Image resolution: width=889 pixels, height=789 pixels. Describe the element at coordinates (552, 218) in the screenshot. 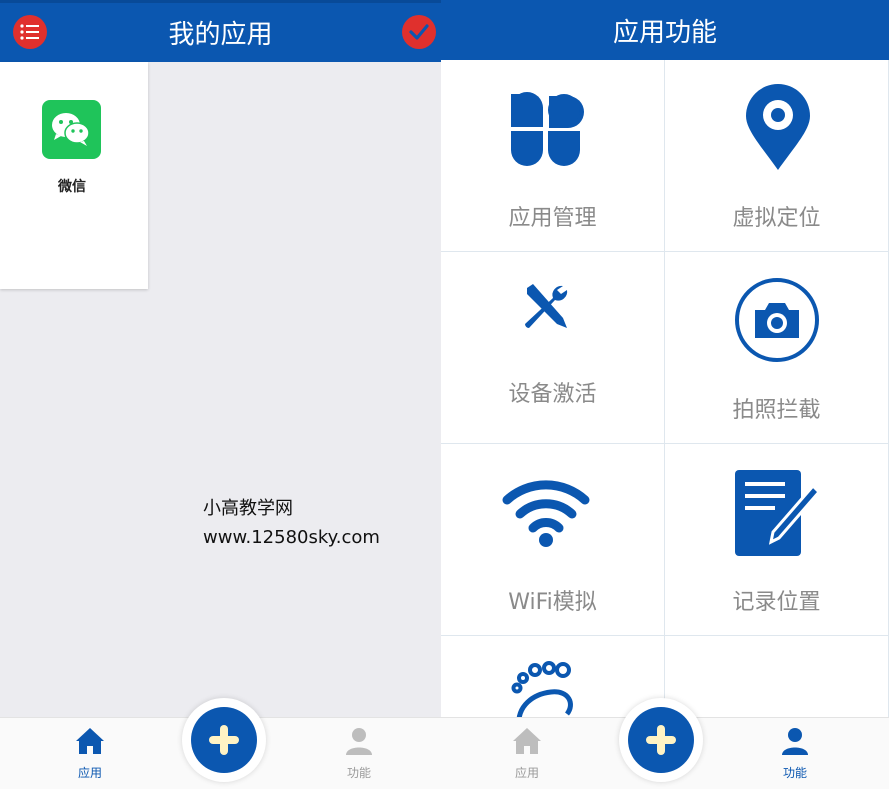

I see `feature-label: 应用管理` at that location.